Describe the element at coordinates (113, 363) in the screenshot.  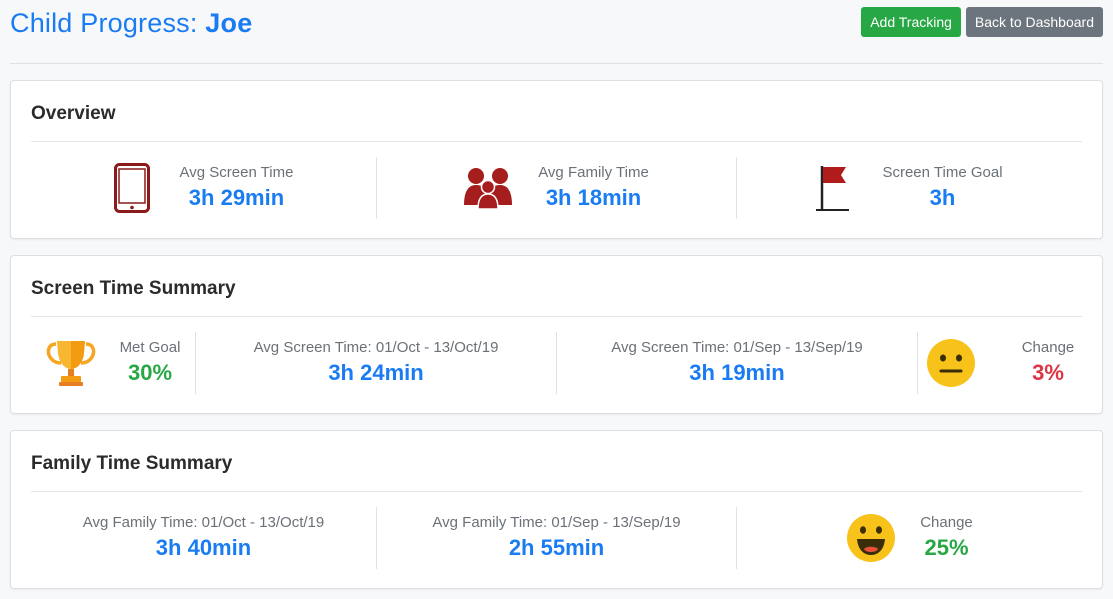
I see `met-goal-cell: Met Goal 30%` at that location.